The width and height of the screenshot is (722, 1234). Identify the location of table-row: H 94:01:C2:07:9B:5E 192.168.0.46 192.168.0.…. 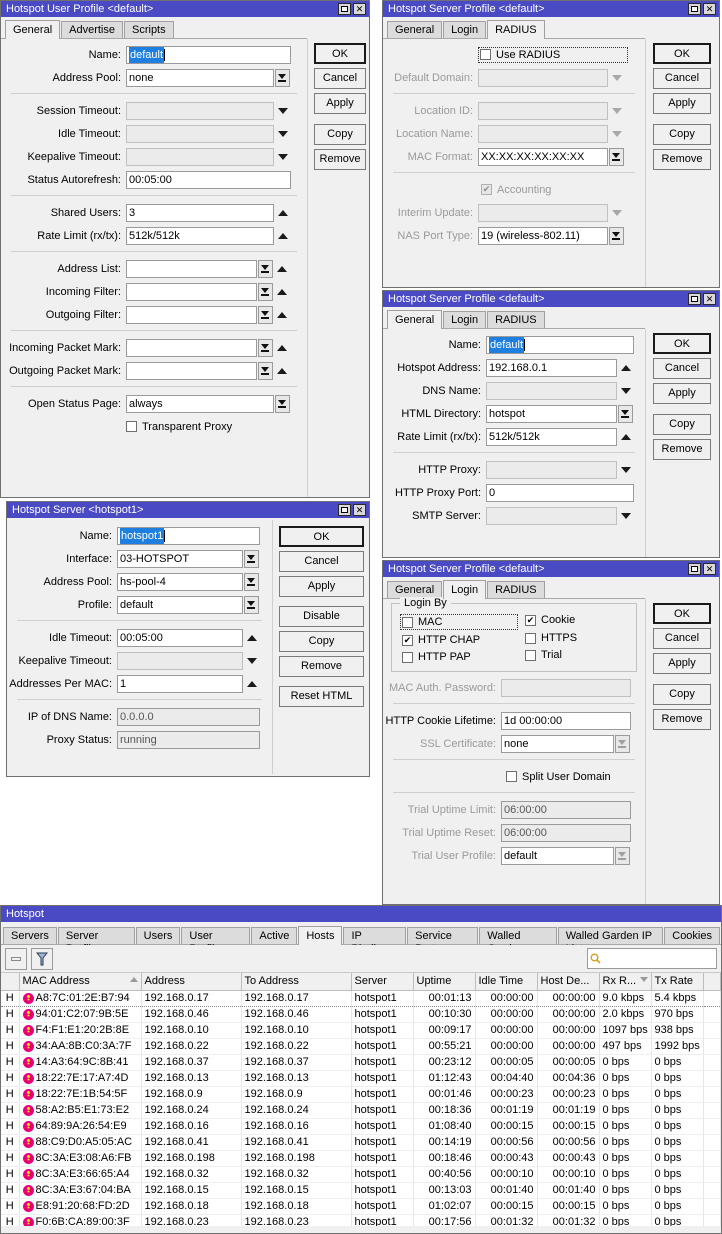
(361, 1014).